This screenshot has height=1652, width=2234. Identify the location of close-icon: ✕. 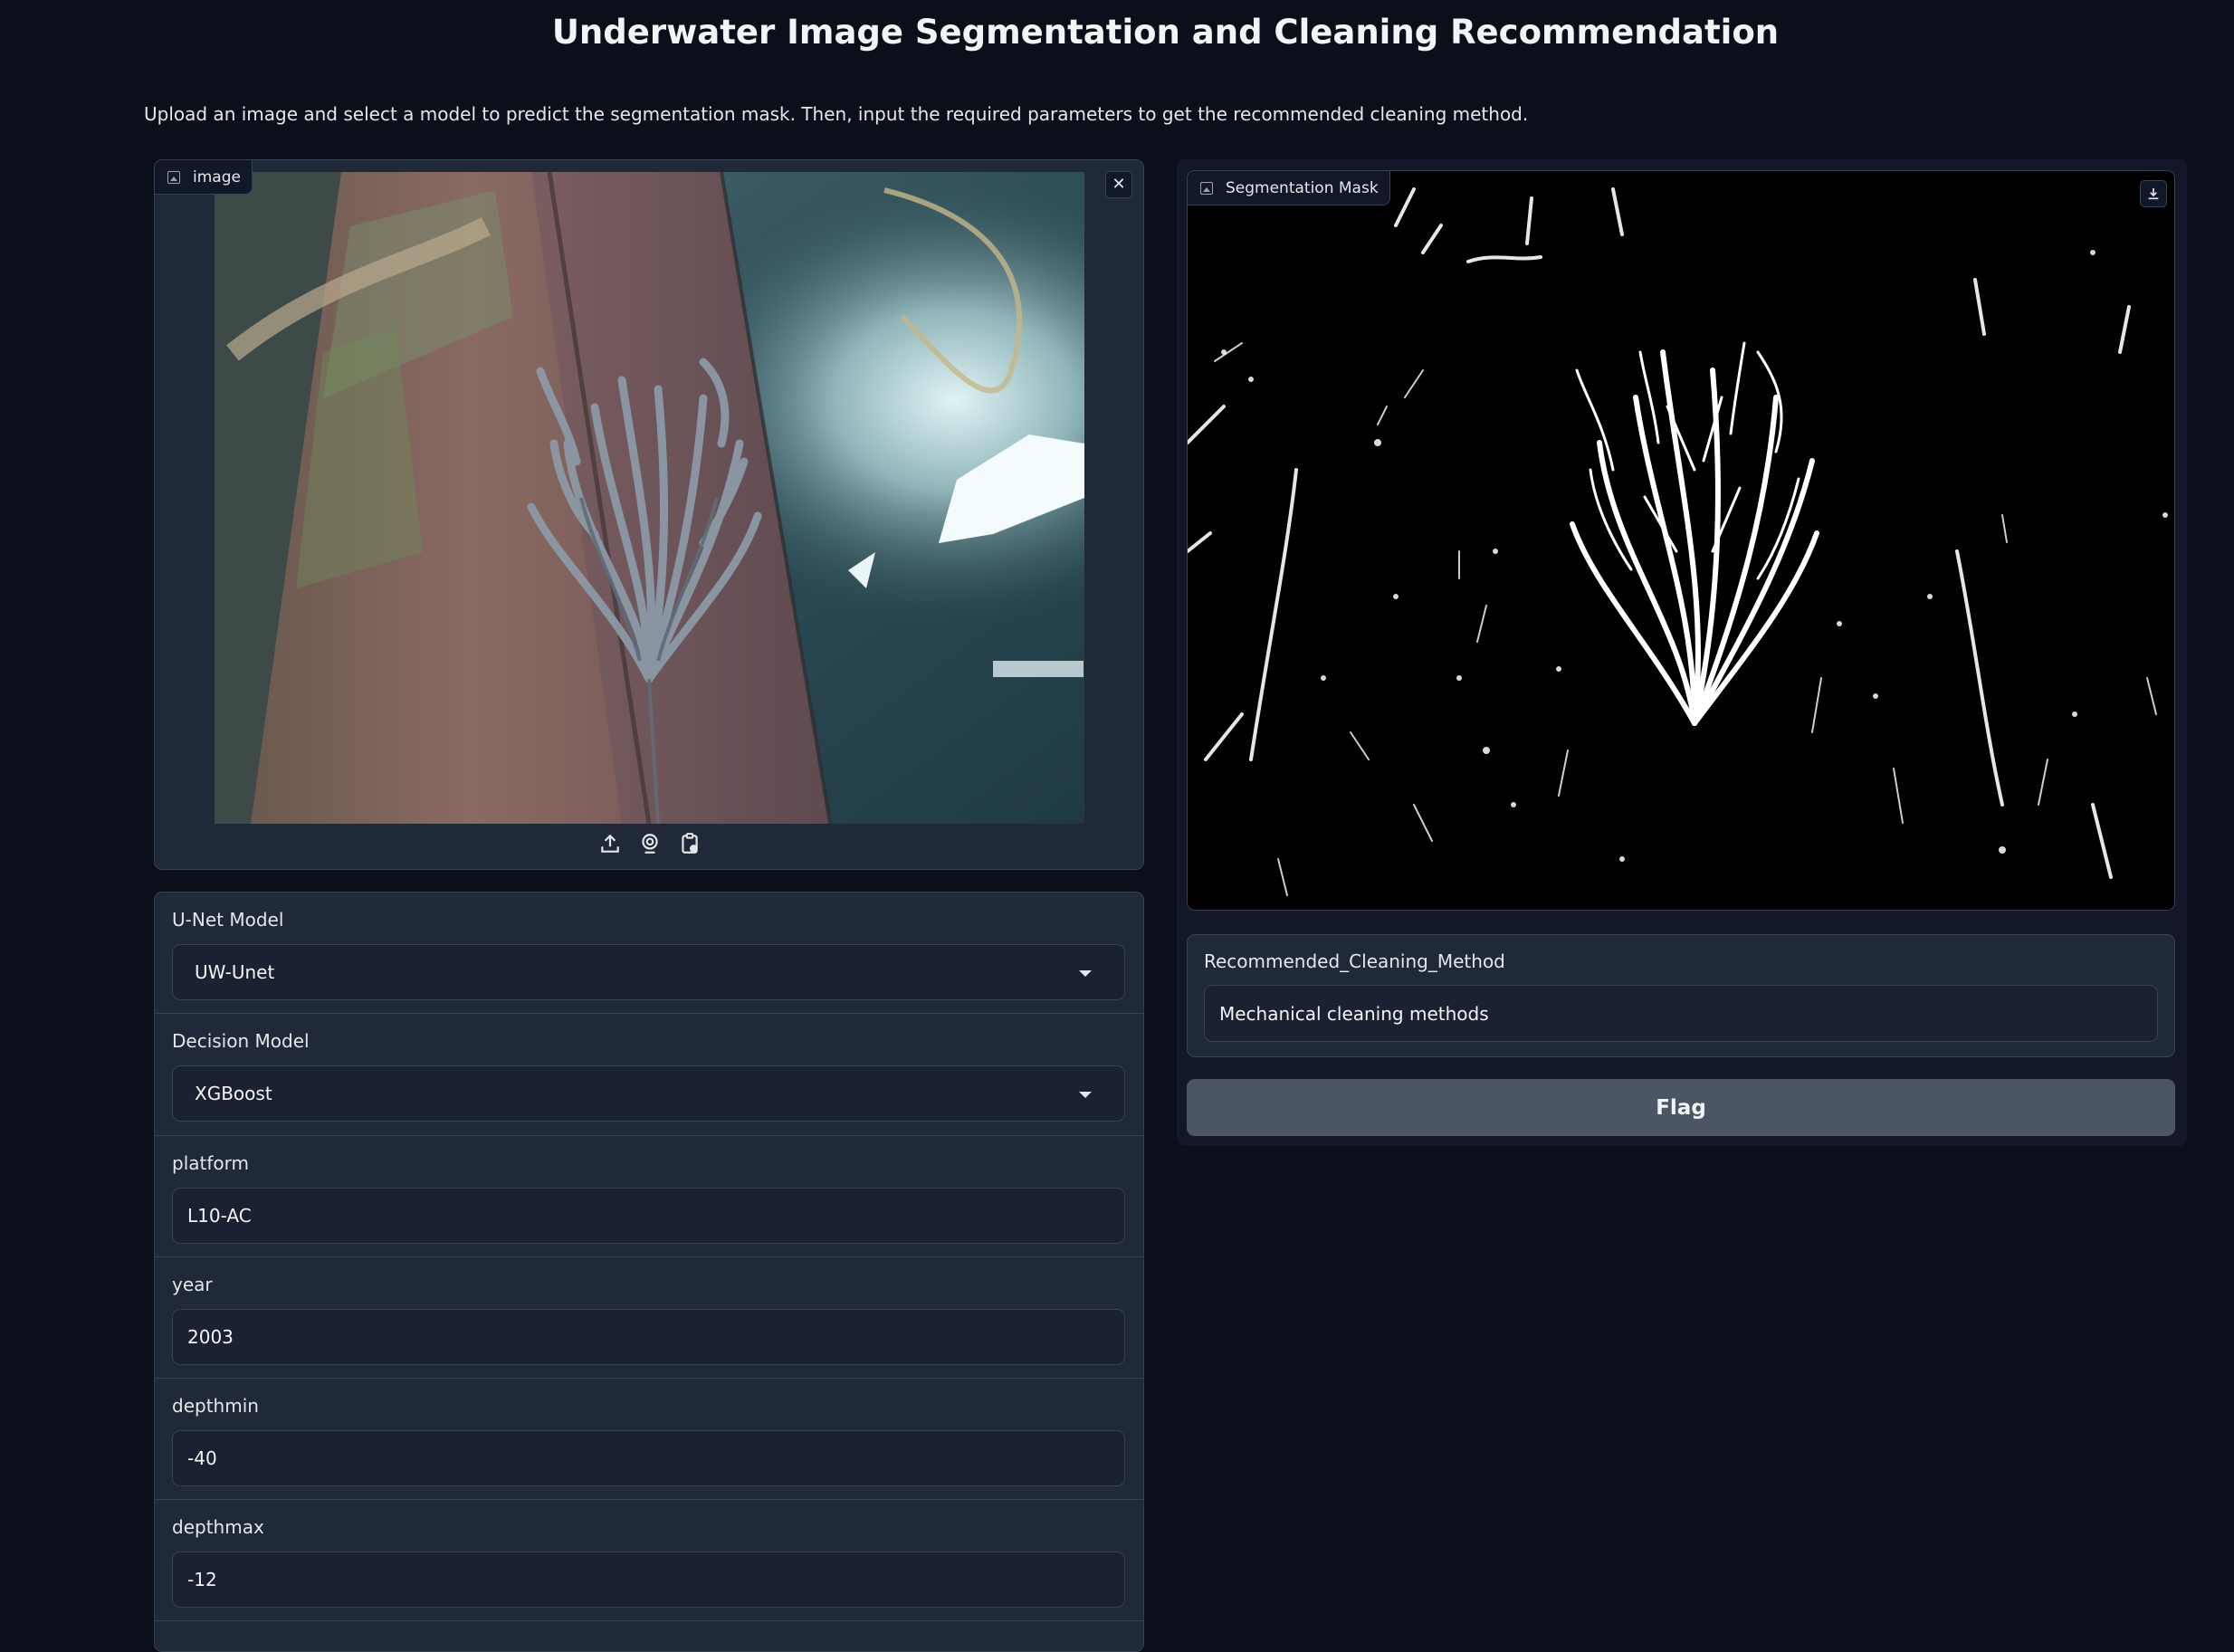
(1119, 184).